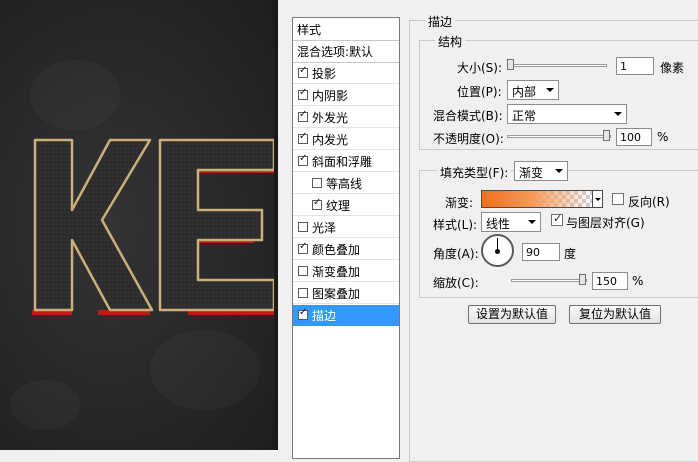 Image resolution: width=698 pixels, height=462 pixels. Describe the element at coordinates (309, 29) in the screenshot. I see `styles-header-label: 样式` at that location.